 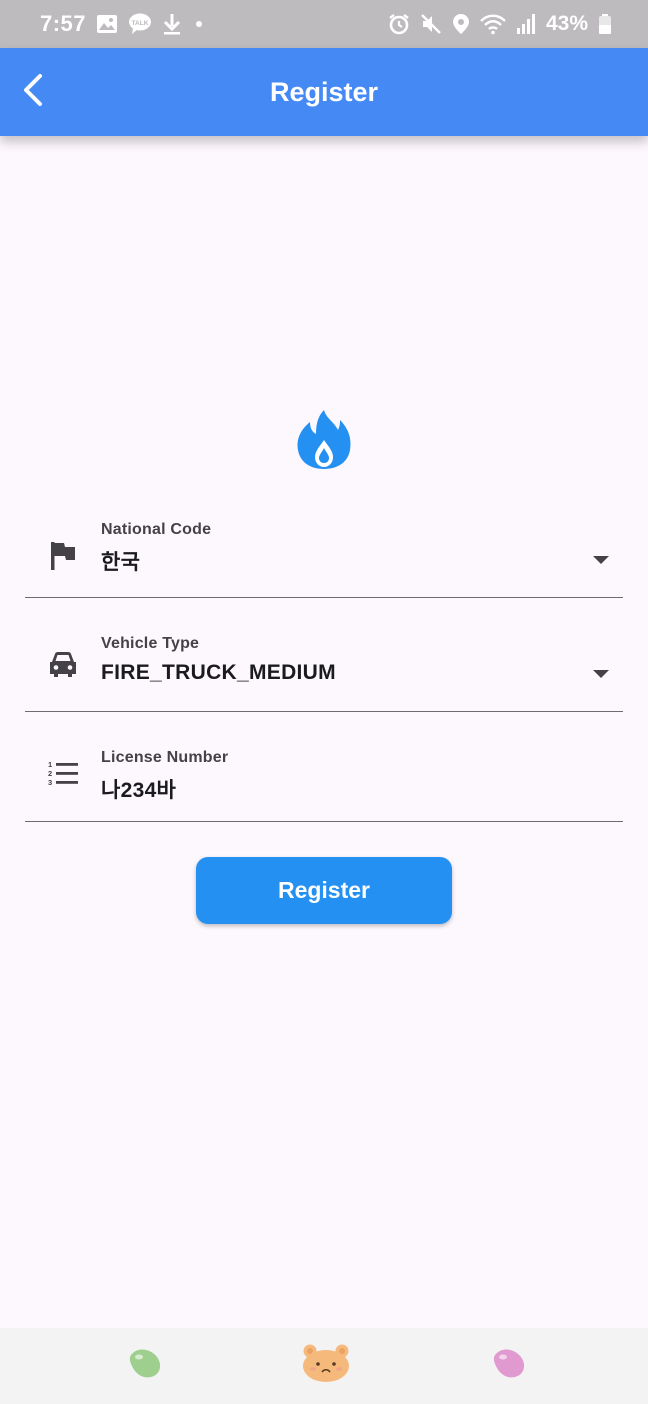 I want to click on bear-face-icon, so click(x=326, y=1365).